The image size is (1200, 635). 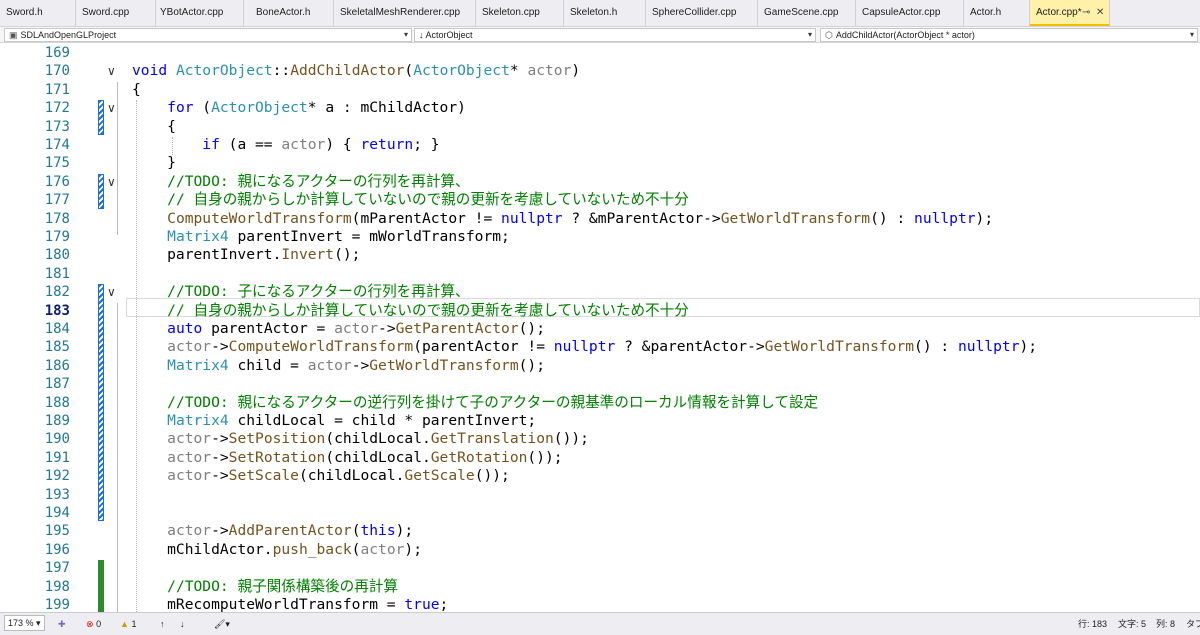 I want to click on line-number: 188, so click(x=57, y=402).